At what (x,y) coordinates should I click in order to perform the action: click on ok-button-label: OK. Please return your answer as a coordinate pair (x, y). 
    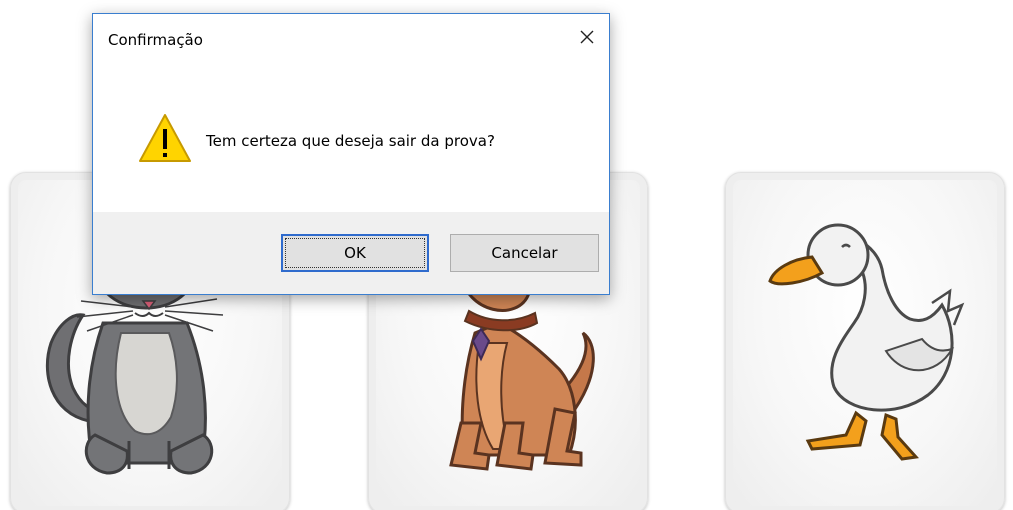
    Looking at the image, I should click on (355, 253).